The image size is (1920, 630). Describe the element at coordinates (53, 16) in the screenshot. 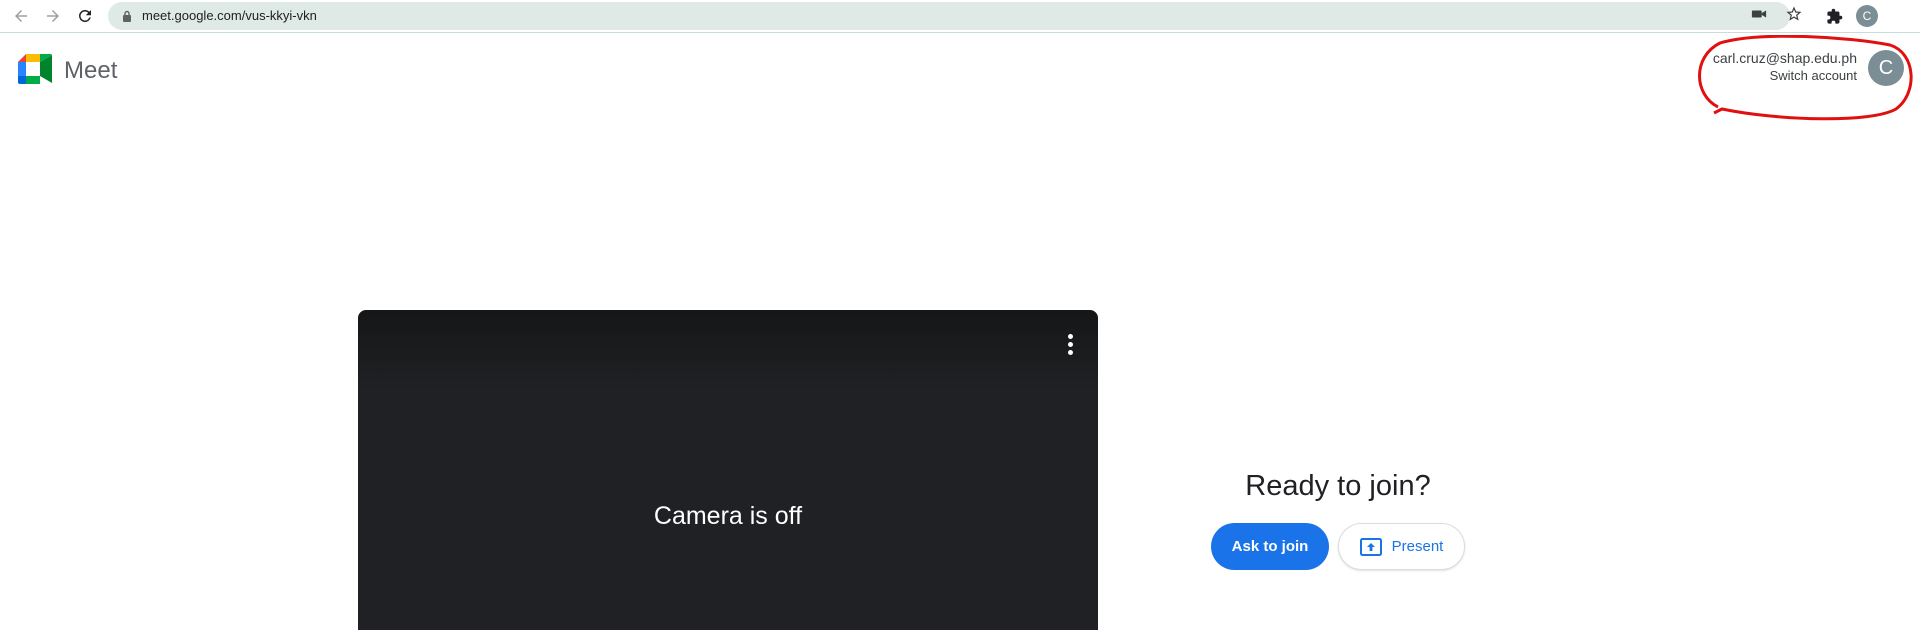

I see `forward-icon` at that location.